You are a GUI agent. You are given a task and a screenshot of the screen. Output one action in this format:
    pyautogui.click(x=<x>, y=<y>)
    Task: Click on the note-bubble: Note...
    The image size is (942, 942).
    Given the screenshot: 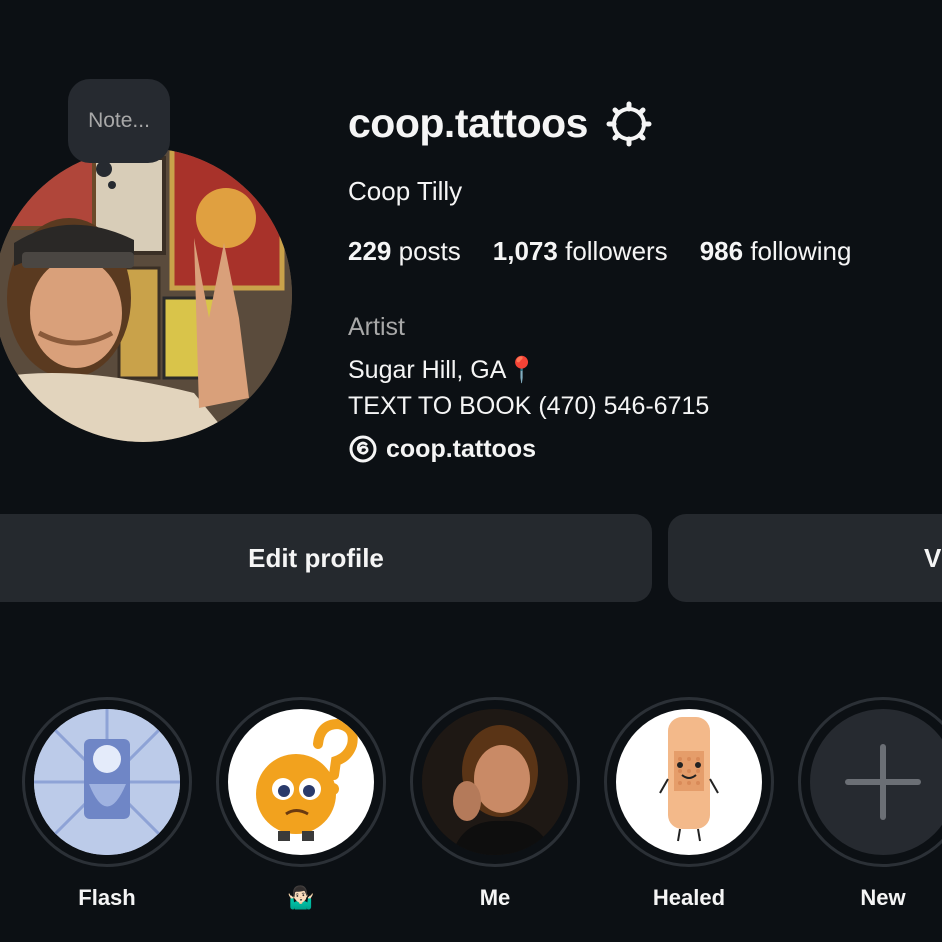 What is the action you would take?
    pyautogui.click(x=119, y=134)
    